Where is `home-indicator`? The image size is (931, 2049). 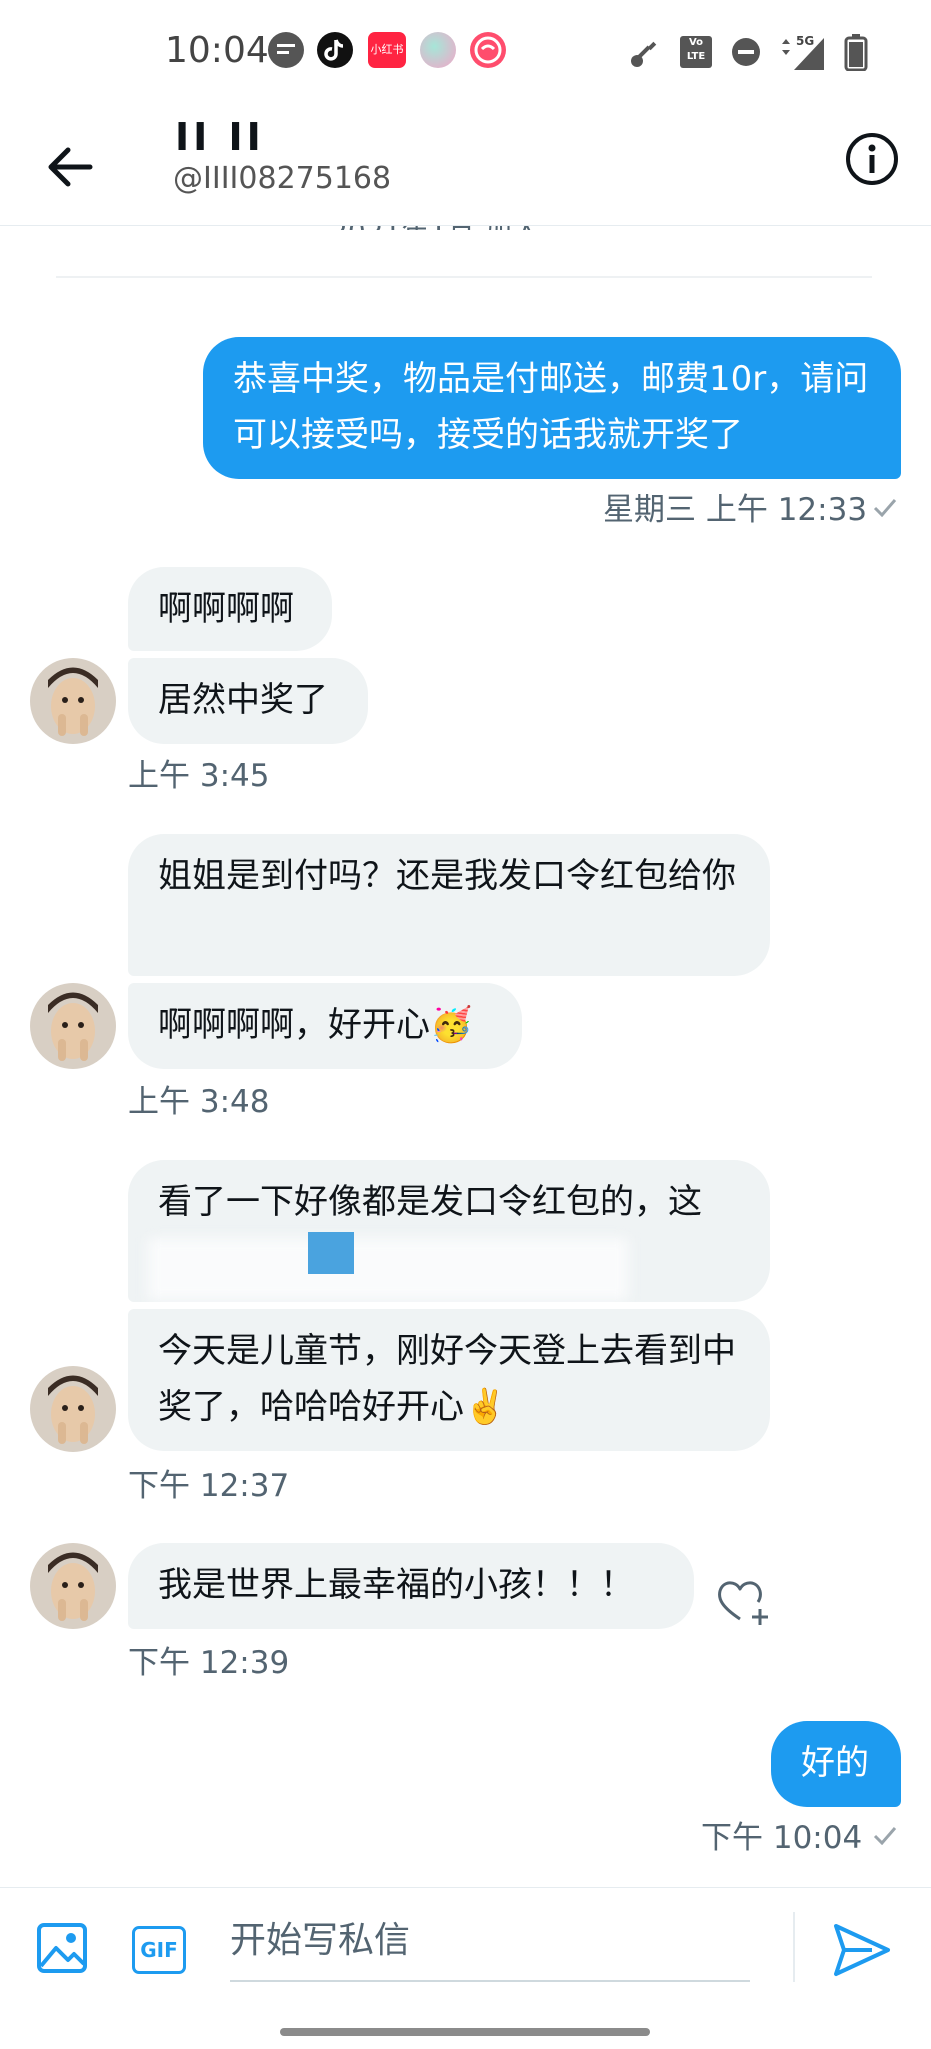 home-indicator is located at coordinates (465, 2032).